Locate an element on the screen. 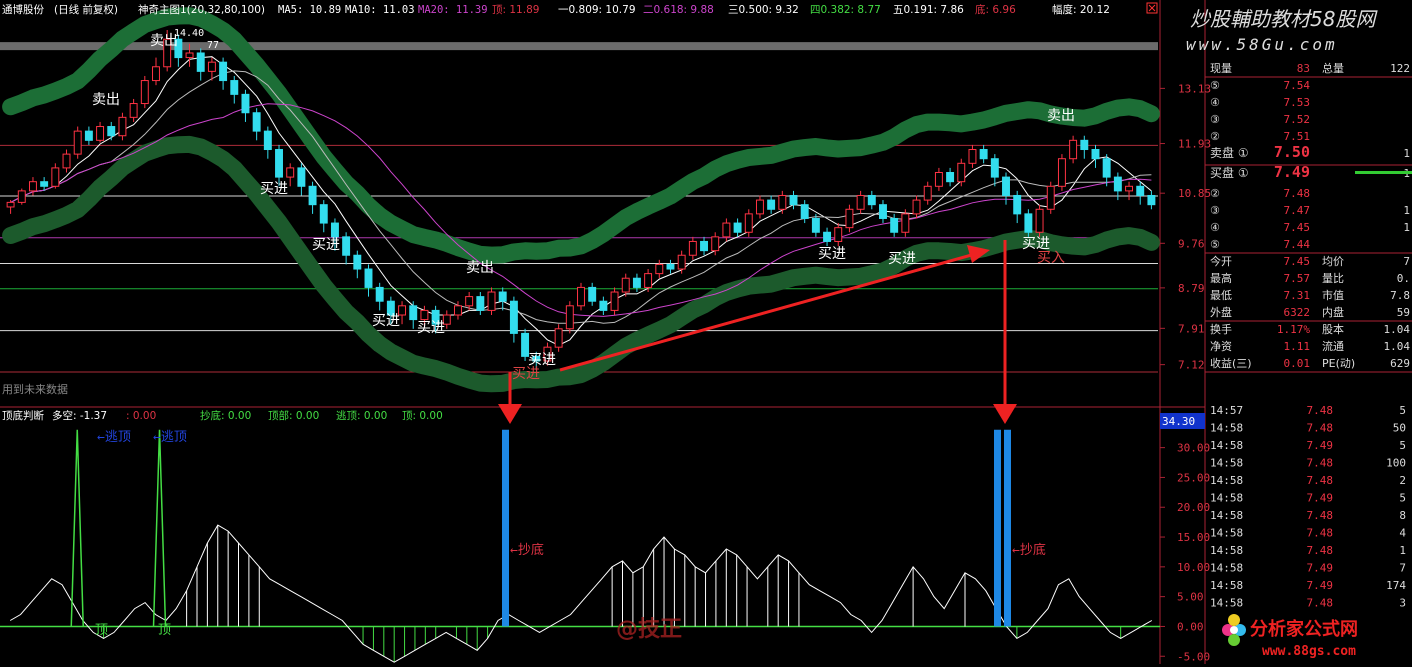 Image resolution: width=1412 pixels, height=667 pixels. price-tick-label: 7.91 is located at coordinates (1191, 328).